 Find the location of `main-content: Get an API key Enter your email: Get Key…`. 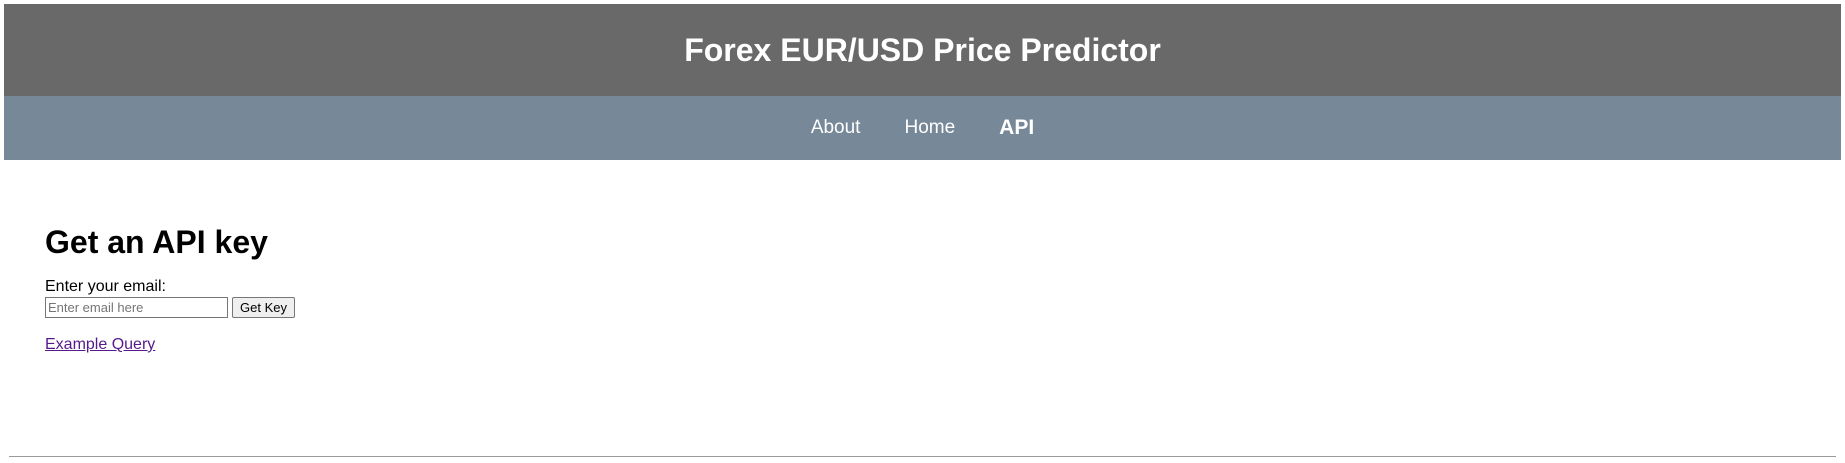

main-content: Get an API key Enter your email: Get Key… is located at coordinates (170, 287).